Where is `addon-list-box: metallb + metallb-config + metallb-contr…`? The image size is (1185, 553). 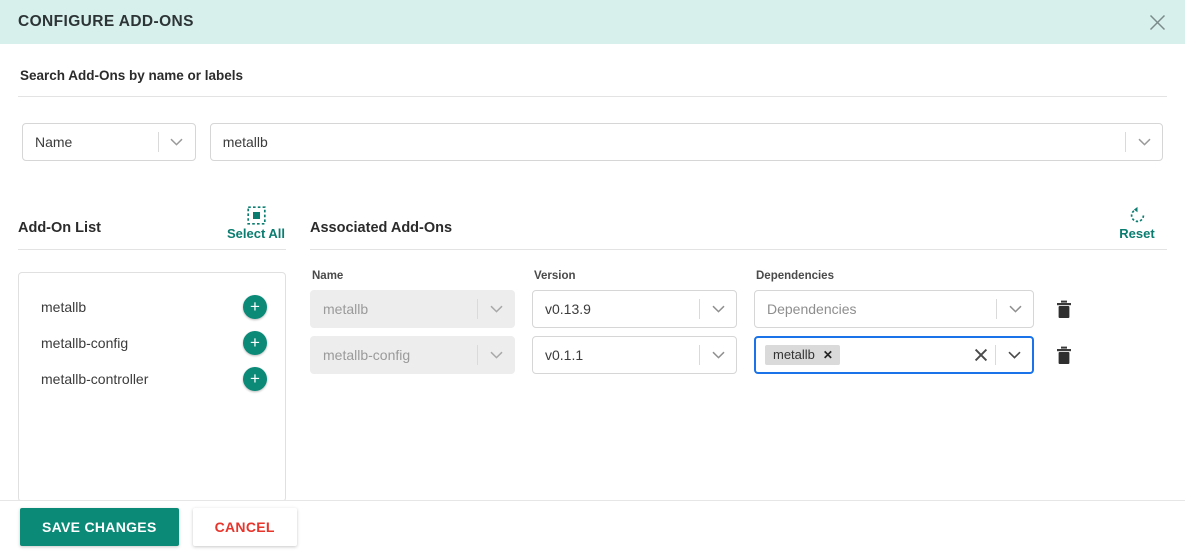
addon-list-box: metallb + metallb-config + metallb-contr… is located at coordinates (152, 387).